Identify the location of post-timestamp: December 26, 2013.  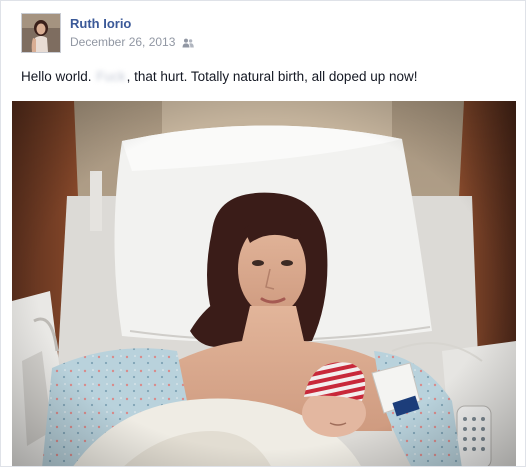
(122, 42).